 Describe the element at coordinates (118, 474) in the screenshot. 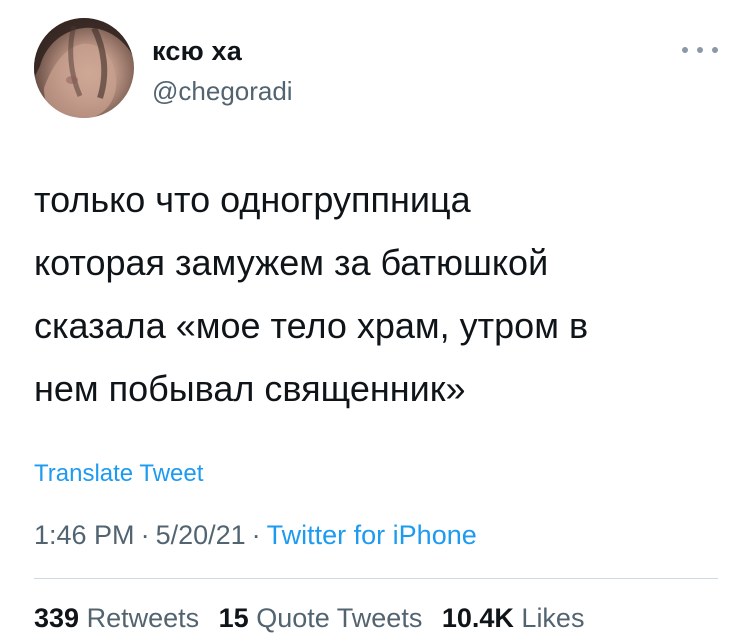

I see `translate-tweet-link: Translate Tweet` at that location.